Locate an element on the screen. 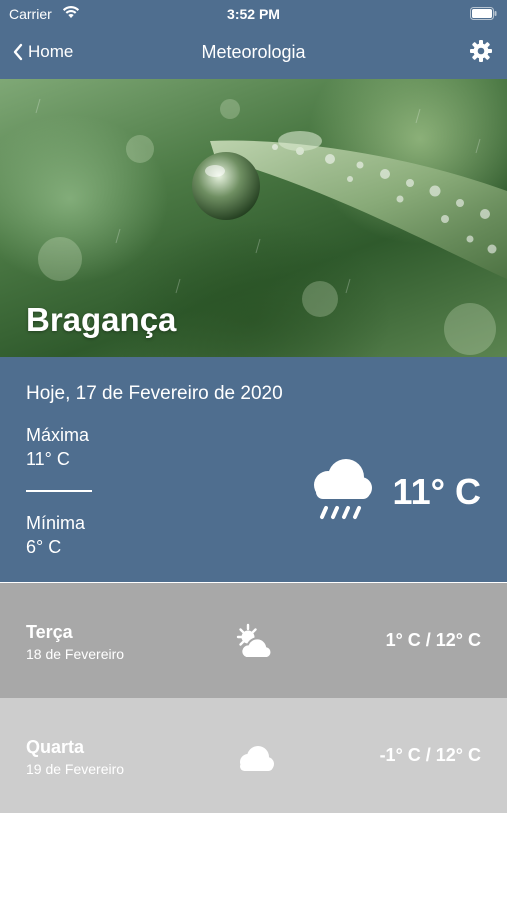 This screenshot has width=507, height=900. partly-sunny-icon is located at coordinates (254, 641).